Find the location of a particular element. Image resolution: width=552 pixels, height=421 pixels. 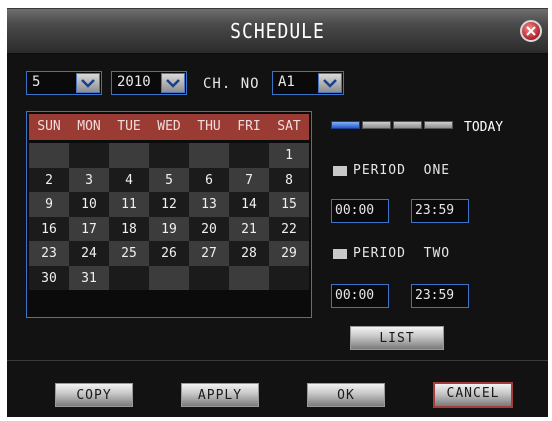

period-one-toggle: PERIOD ONE is located at coordinates (391, 170).